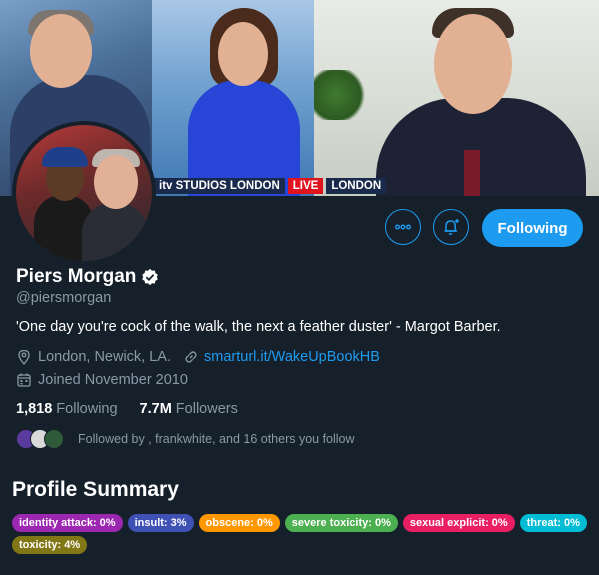 The image size is (599, 575). What do you see at coordinates (191, 357) in the screenshot?
I see `link-icon` at bounding box center [191, 357].